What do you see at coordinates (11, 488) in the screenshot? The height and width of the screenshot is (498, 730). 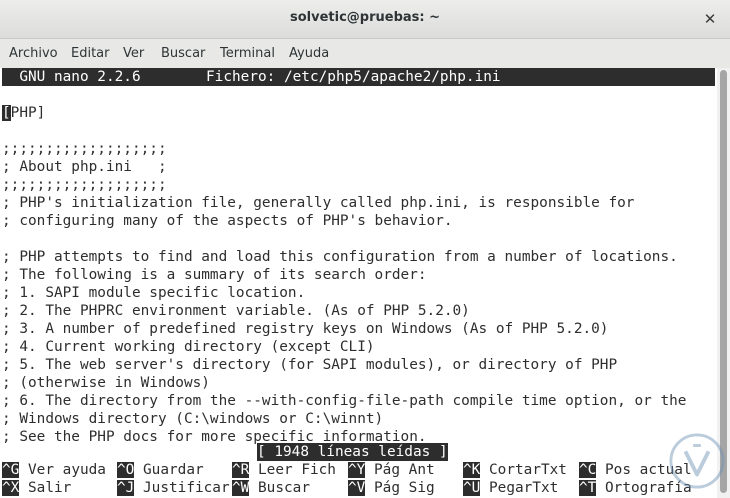 I see `shortcut-key: ^X` at bounding box center [11, 488].